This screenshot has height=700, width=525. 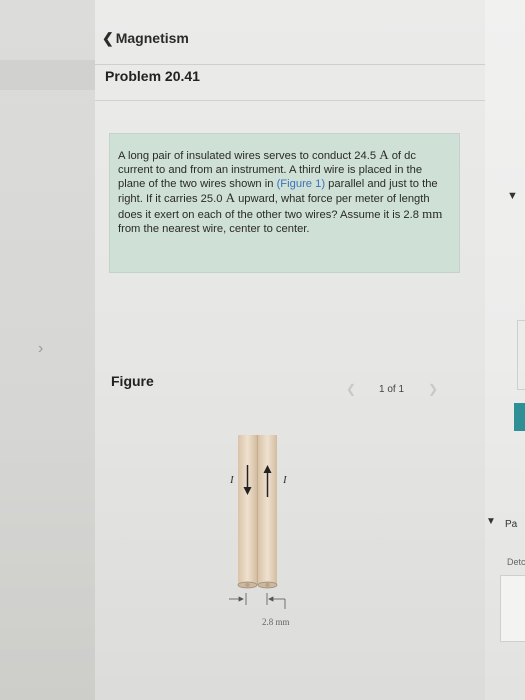 I want to click on figure-heading: Figure, so click(x=132, y=381).